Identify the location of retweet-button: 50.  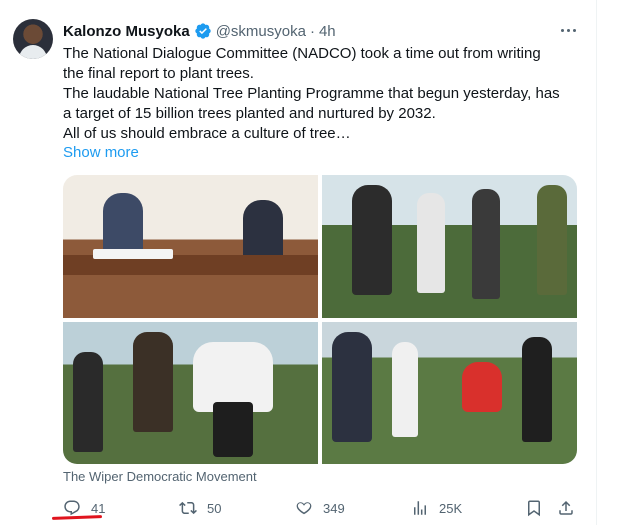
(200, 508).